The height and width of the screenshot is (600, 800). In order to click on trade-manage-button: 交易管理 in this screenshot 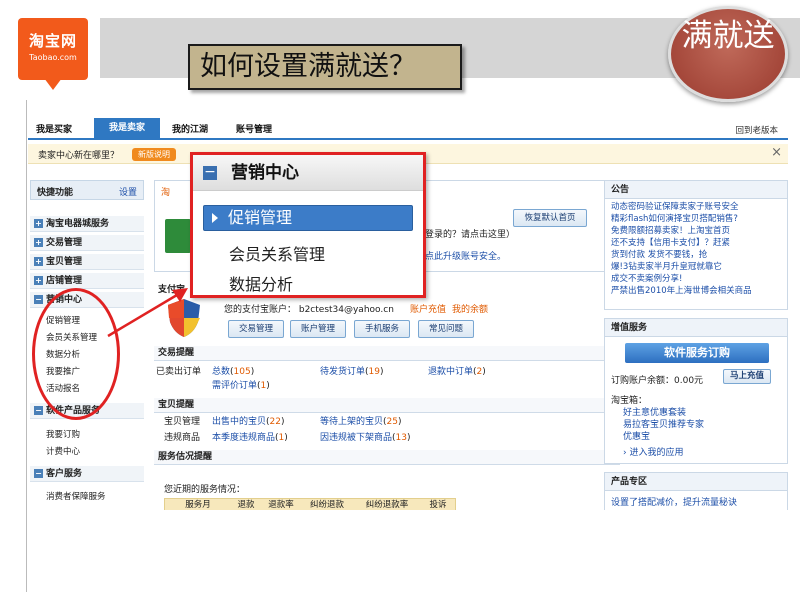, I will do `click(256, 329)`.